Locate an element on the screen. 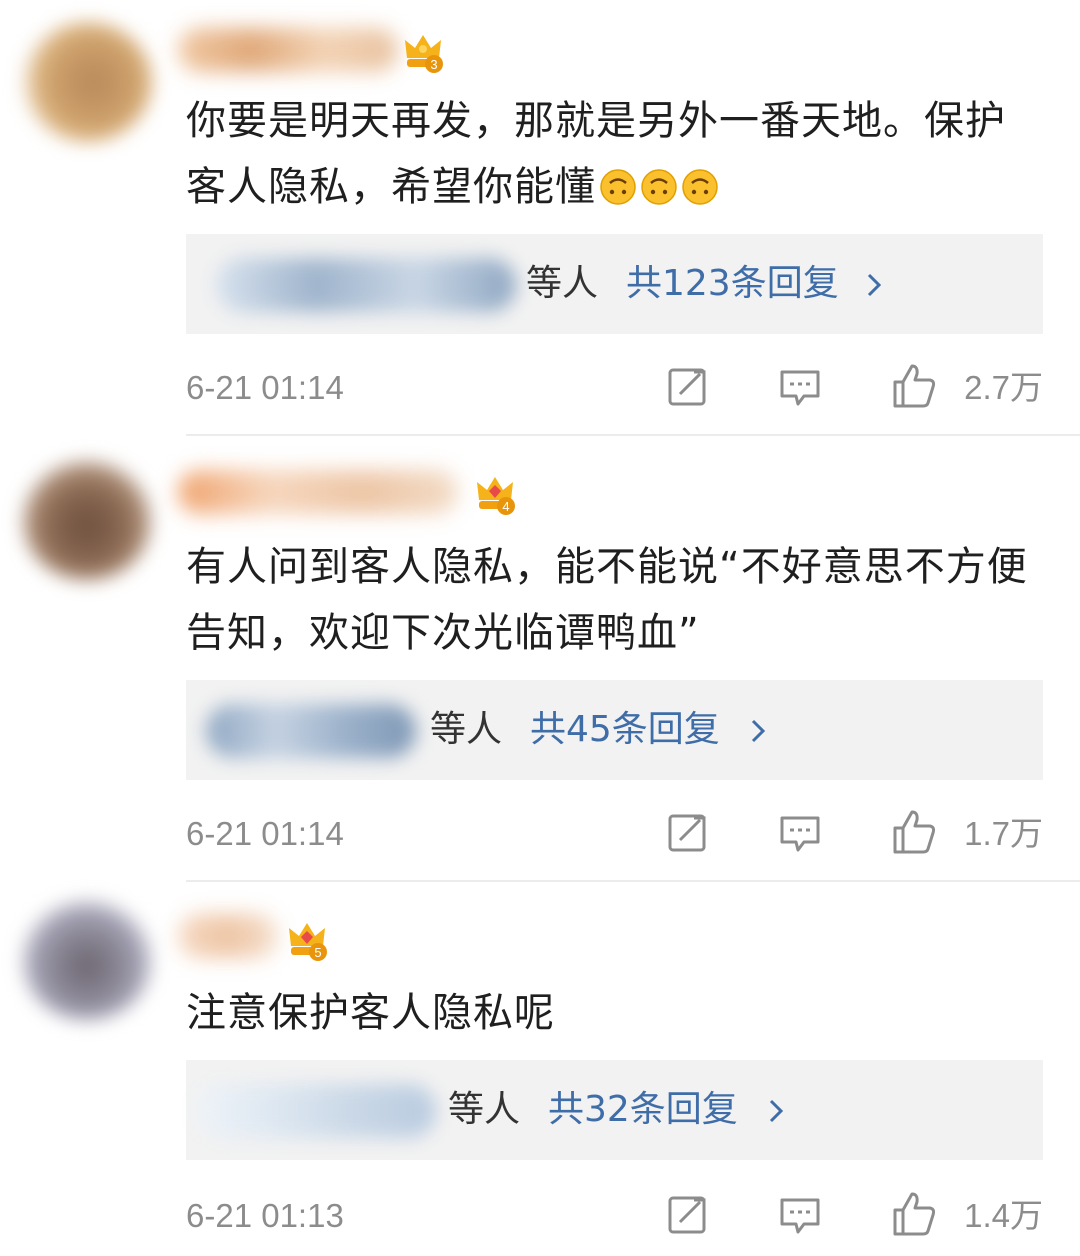 This screenshot has width=1080, height=1256. reply-preview-box: 等人 共32条回复 is located at coordinates (614, 1110).